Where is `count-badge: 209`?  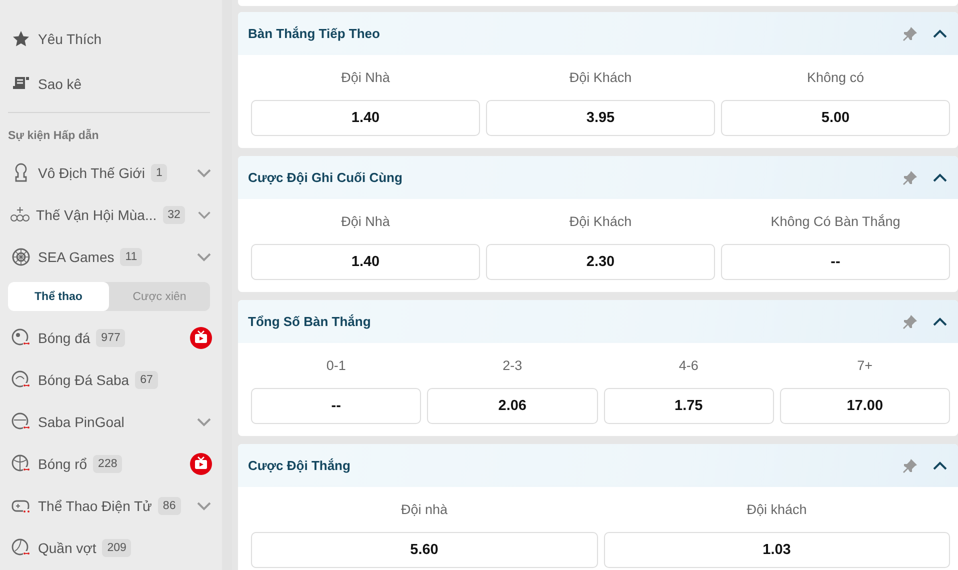 count-badge: 209 is located at coordinates (117, 548).